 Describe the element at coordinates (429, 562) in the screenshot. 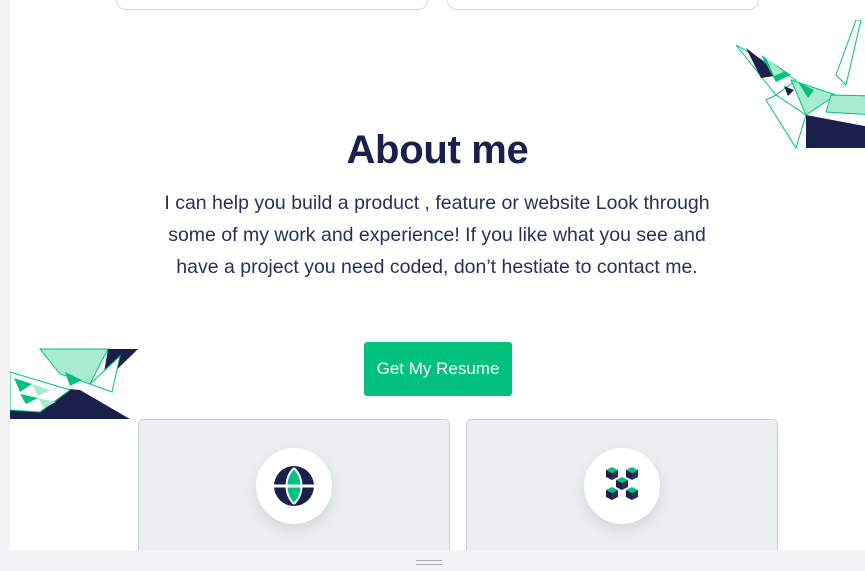

I see `pane-resize-handle` at that location.